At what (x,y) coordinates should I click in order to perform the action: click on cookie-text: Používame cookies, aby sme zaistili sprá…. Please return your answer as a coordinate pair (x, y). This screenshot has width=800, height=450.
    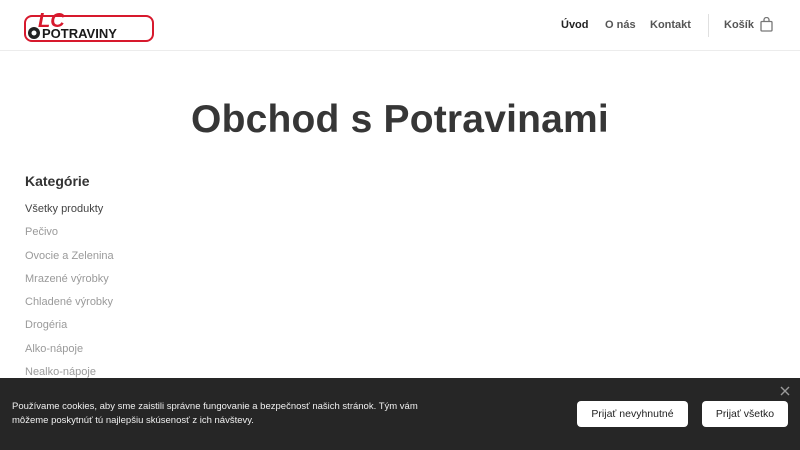
    Looking at the image, I should click on (215, 413).